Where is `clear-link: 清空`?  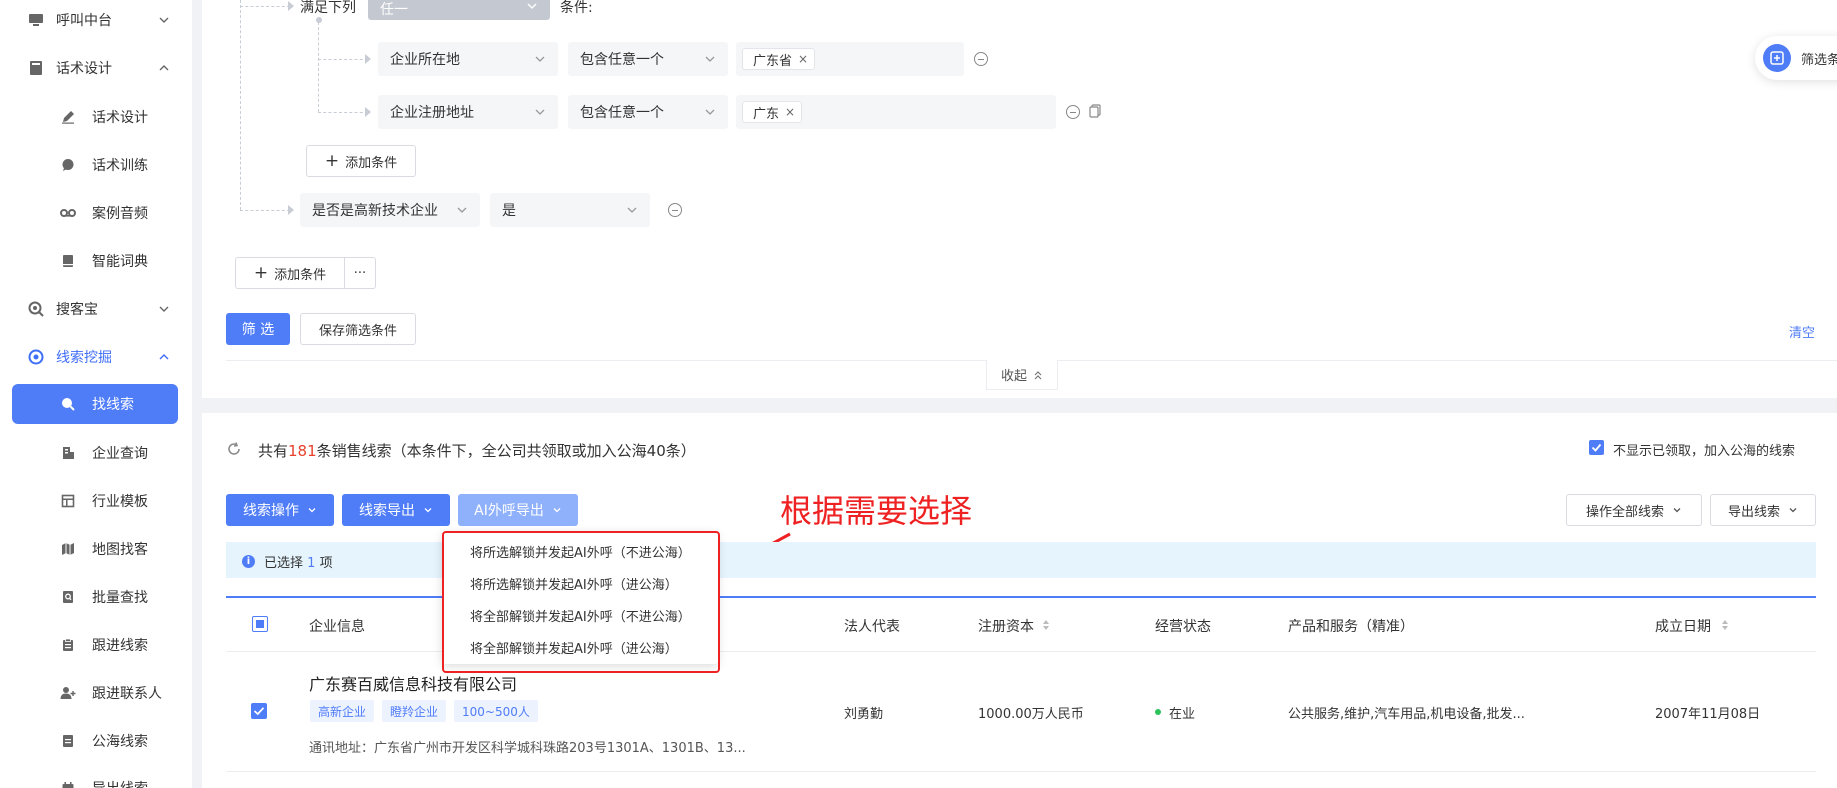
clear-link: 清空 is located at coordinates (1802, 331).